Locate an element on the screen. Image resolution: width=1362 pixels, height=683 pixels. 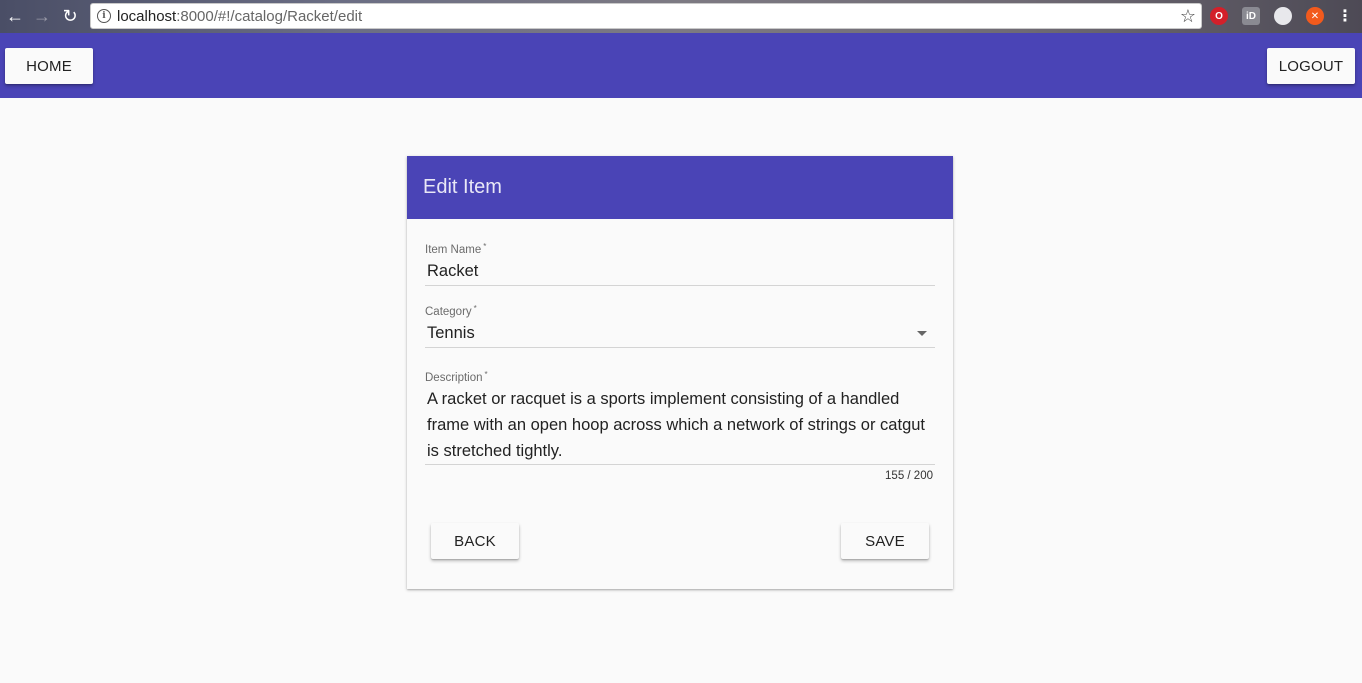
url-text: localhost:8000/#!/catalog/Racket/edit is located at coordinates (239, 16).